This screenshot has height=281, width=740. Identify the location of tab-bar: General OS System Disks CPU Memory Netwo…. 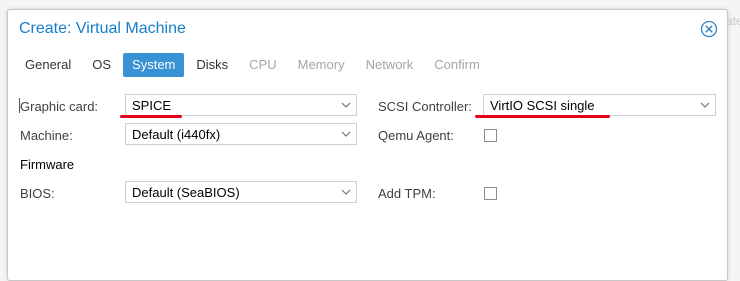
(254, 65).